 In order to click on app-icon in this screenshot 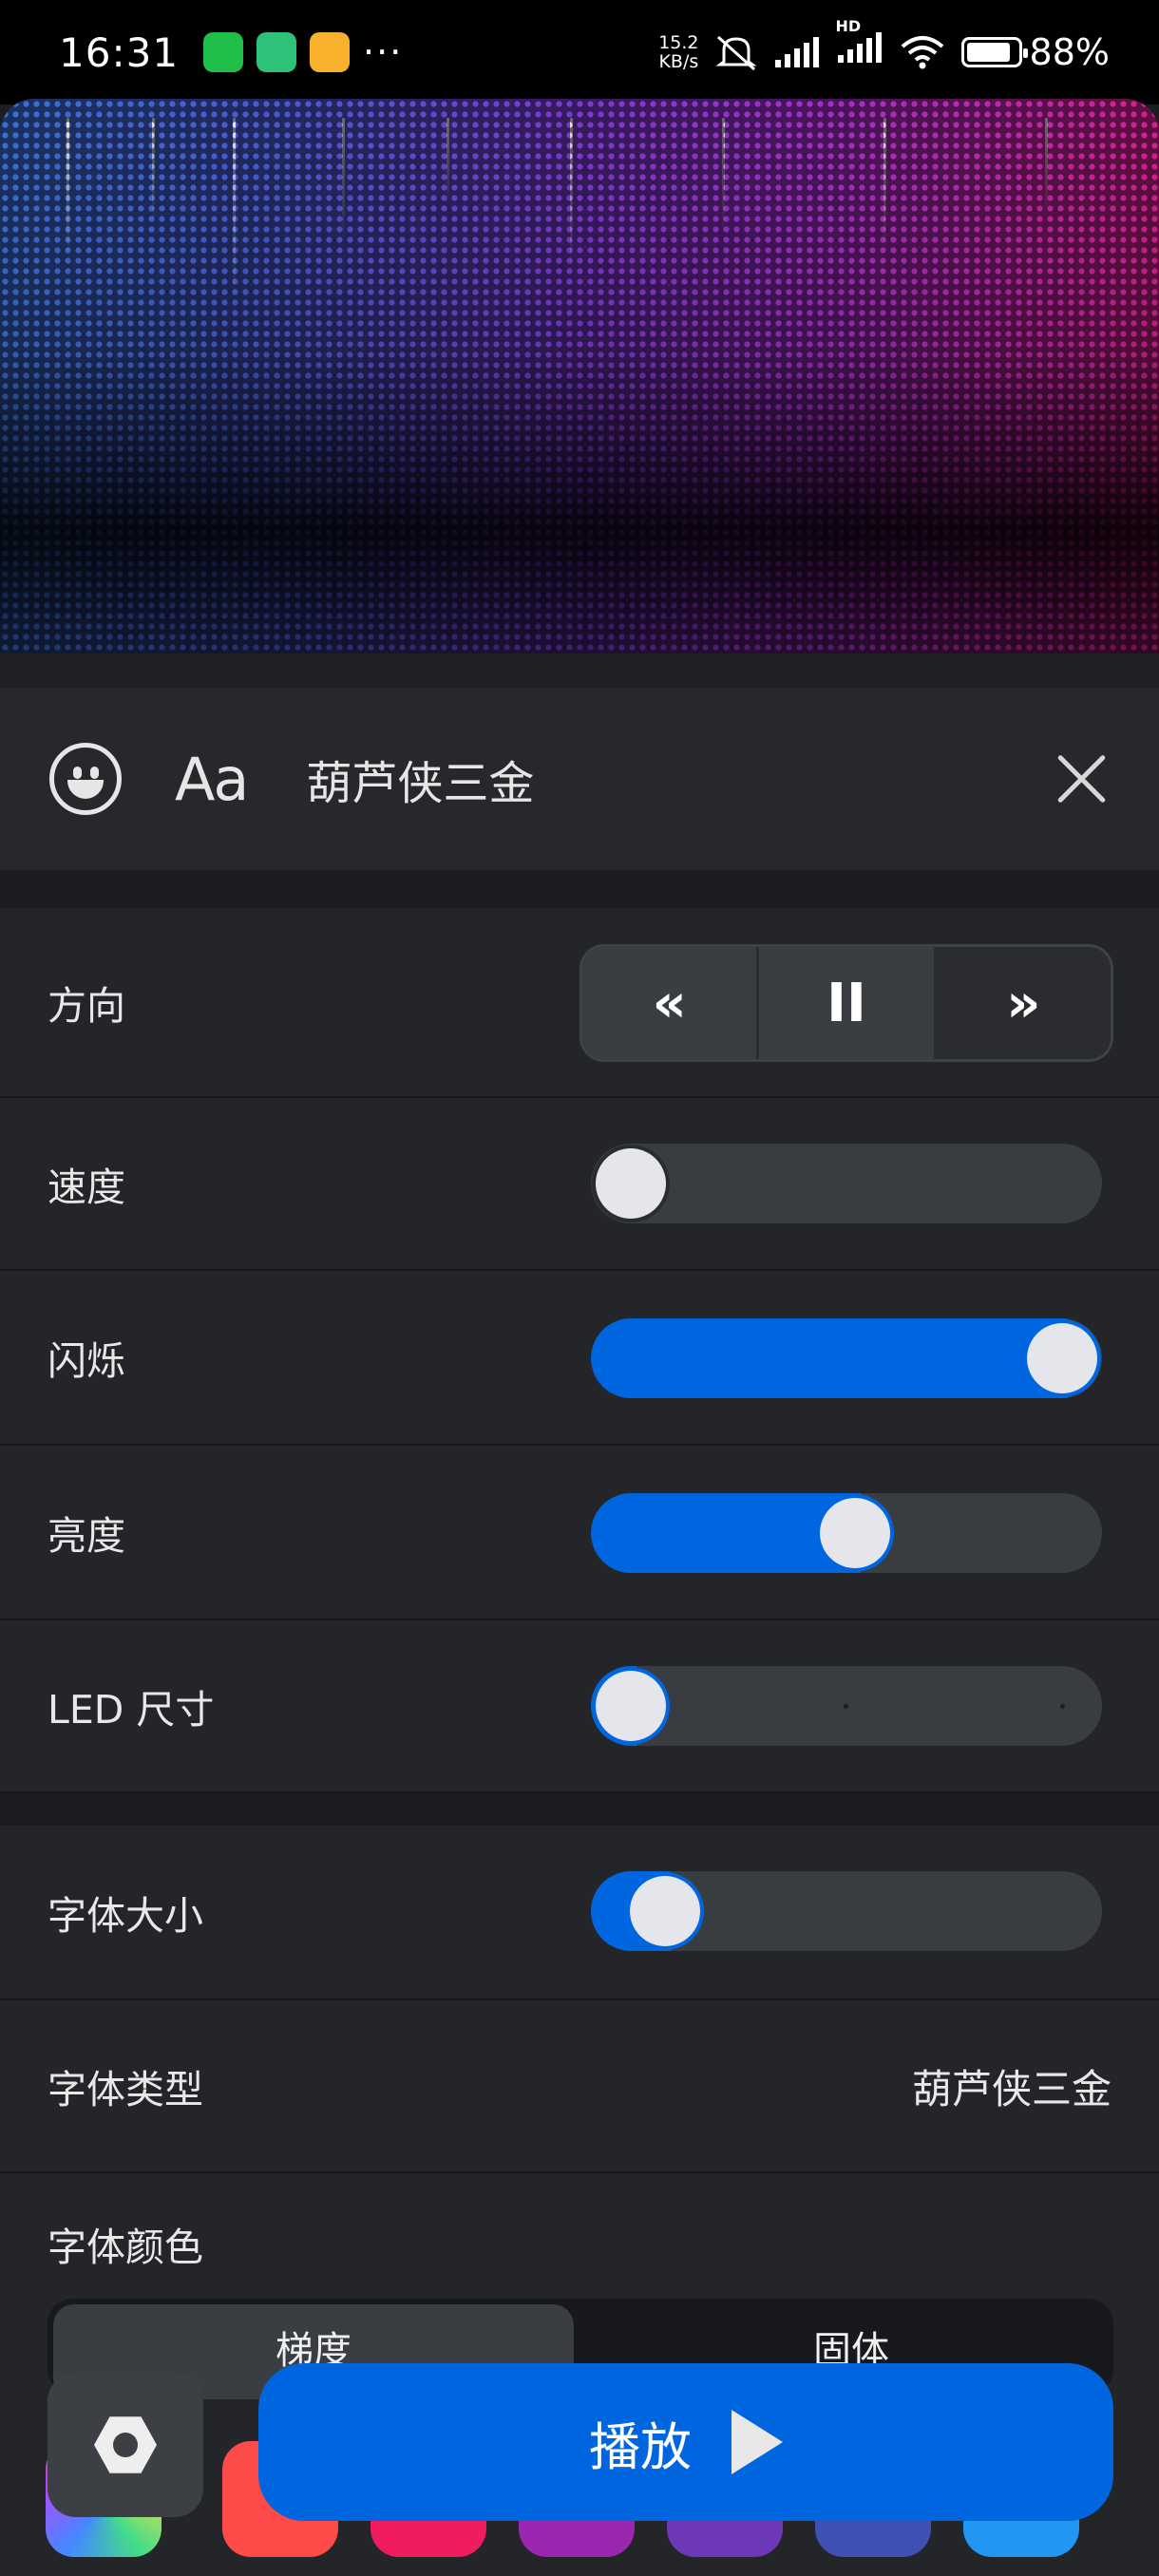, I will do `click(276, 52)`.